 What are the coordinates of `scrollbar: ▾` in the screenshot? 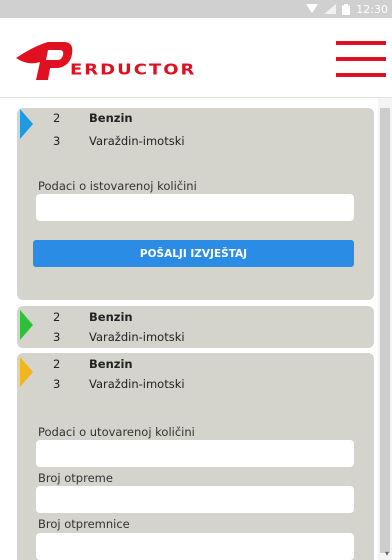 It's located at (385, 329).